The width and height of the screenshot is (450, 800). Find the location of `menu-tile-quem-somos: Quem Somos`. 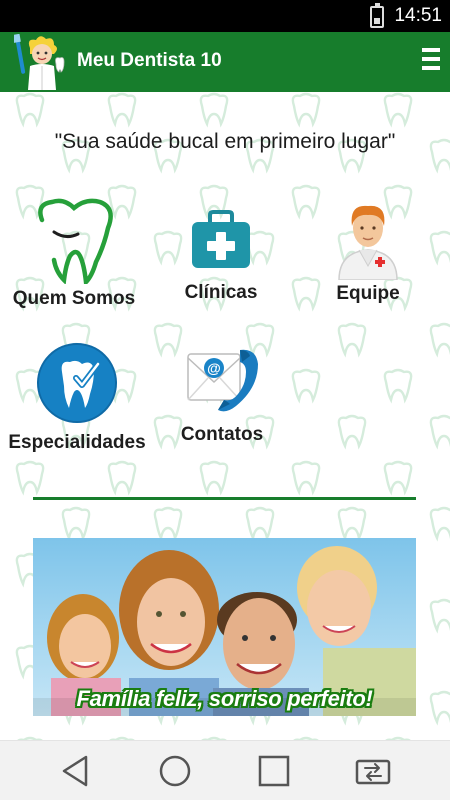

menu-tile-quem-somos: Quem Somos is located at coordinates (74, 254).